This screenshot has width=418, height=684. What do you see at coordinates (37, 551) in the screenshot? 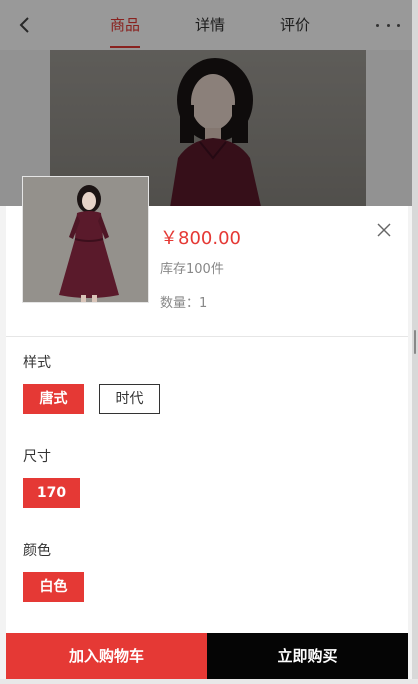
I see `color-group-label: 颜色` at bounding box center [37, 551].